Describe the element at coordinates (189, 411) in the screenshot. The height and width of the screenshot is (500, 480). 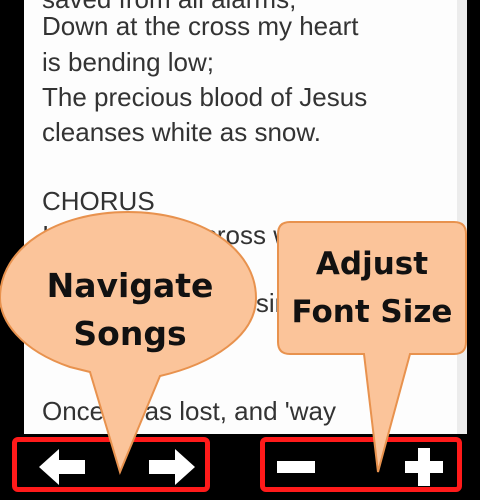
I see `lyric-line: Once I was lost, and 'way` at that location.